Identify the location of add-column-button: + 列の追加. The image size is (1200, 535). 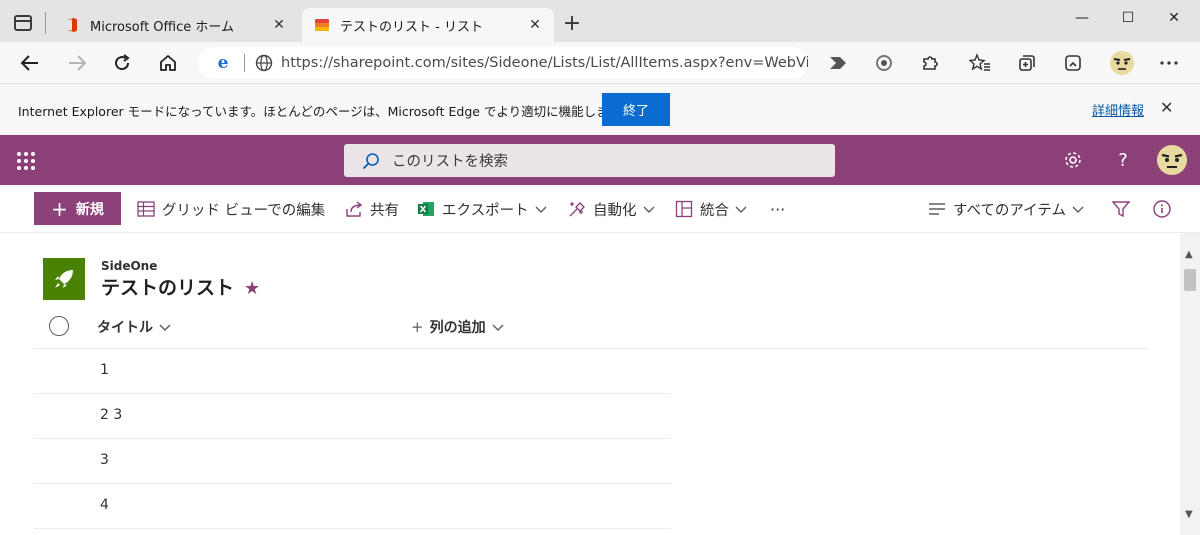
(457, 327).